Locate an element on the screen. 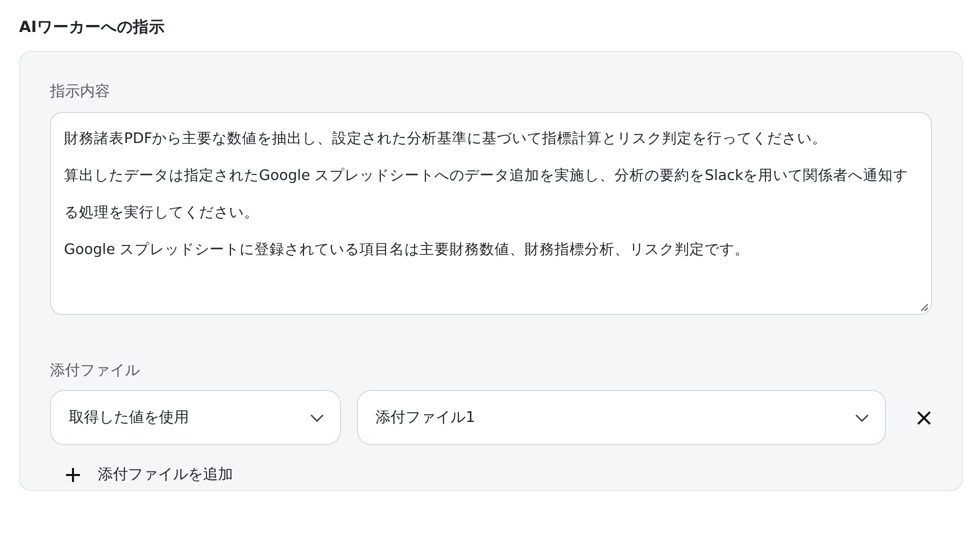 The height and width of the screenshot is (557, 975). file-dropdown: 添付ファイル1 is located at coordinates (621, 417).